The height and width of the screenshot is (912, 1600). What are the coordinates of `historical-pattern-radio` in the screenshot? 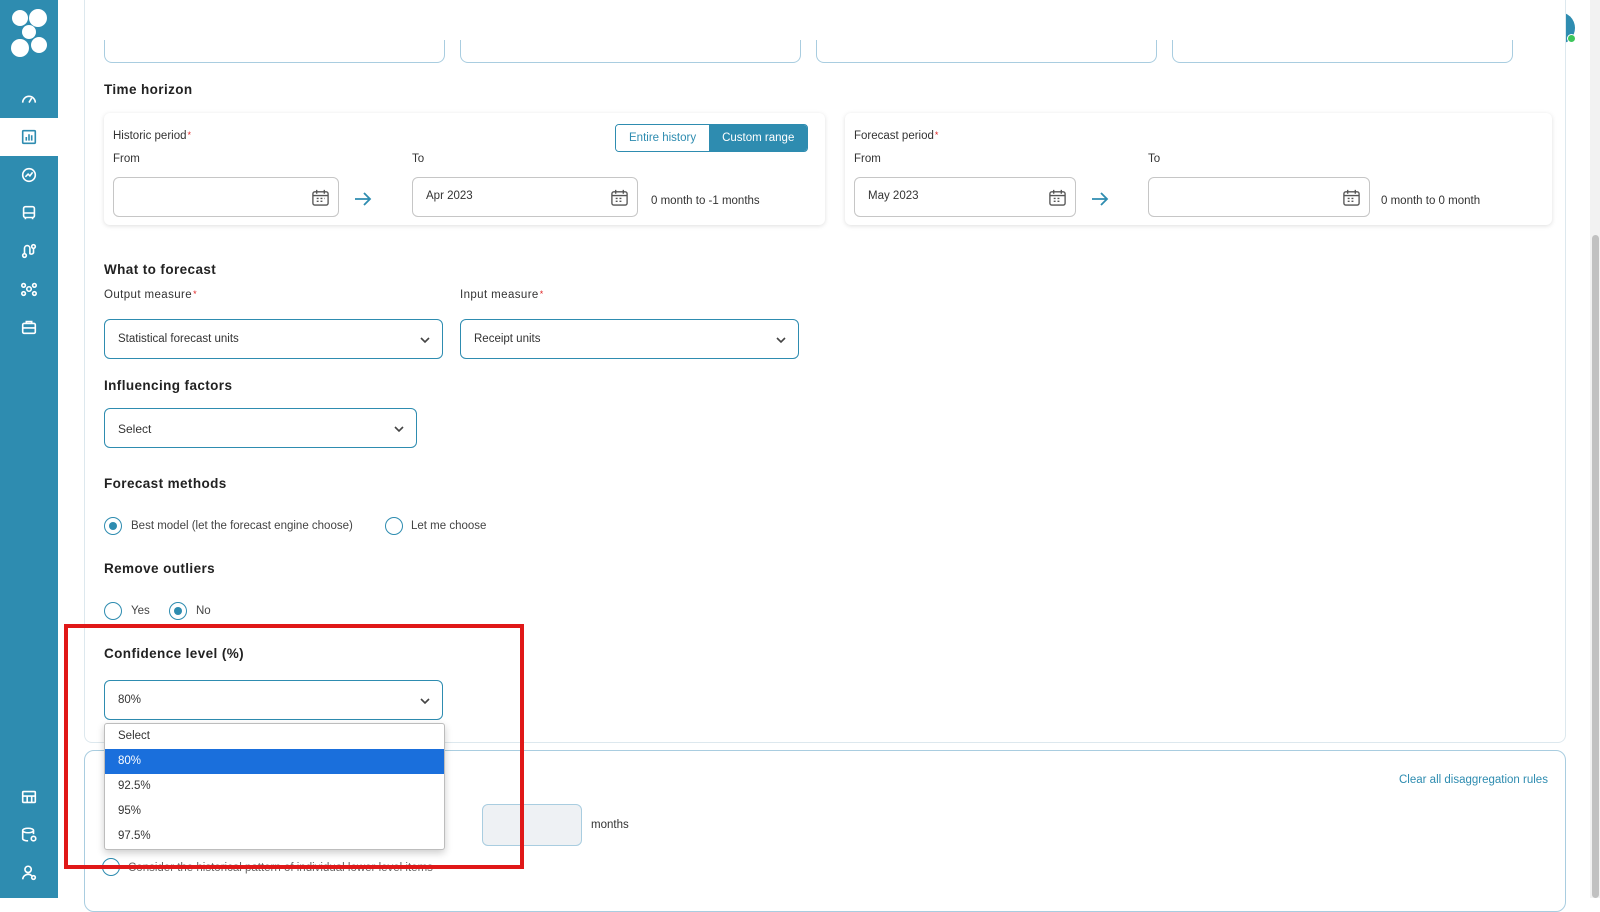 It's located at (111, 867).